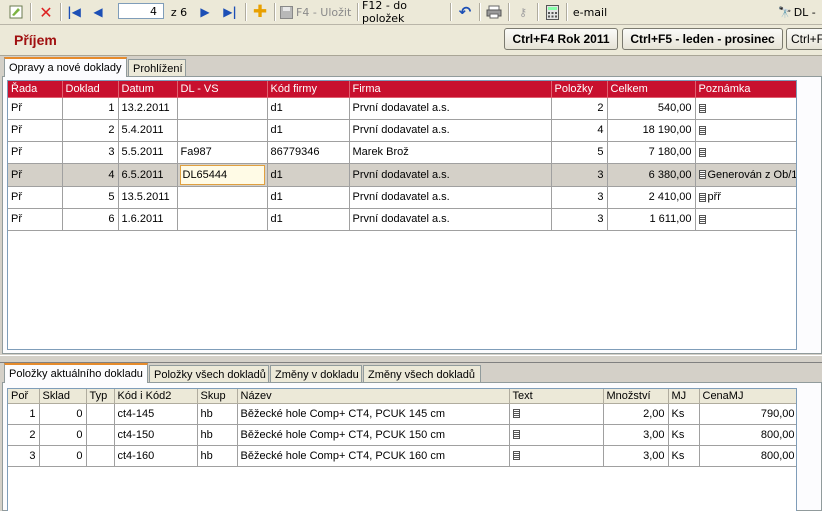  Describe the element at coordinates (98, 12) in the screenshot. I see `prev-icon: ◀` at that location.